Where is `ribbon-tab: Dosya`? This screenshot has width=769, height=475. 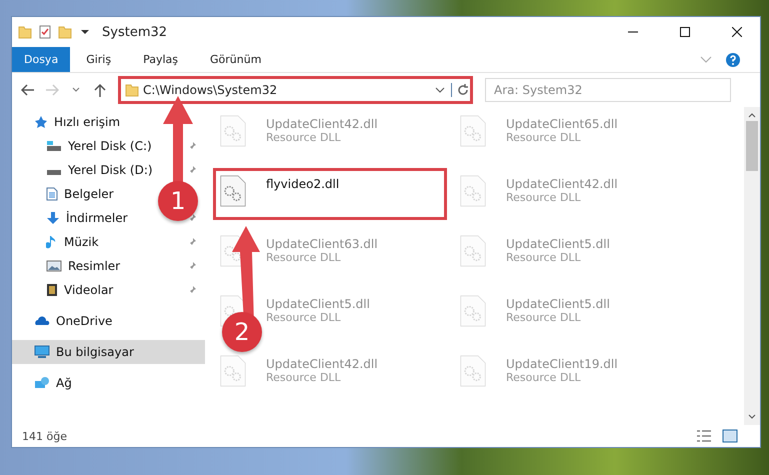 ribbon-tab: Dosya is located at coordinates (41, 59).